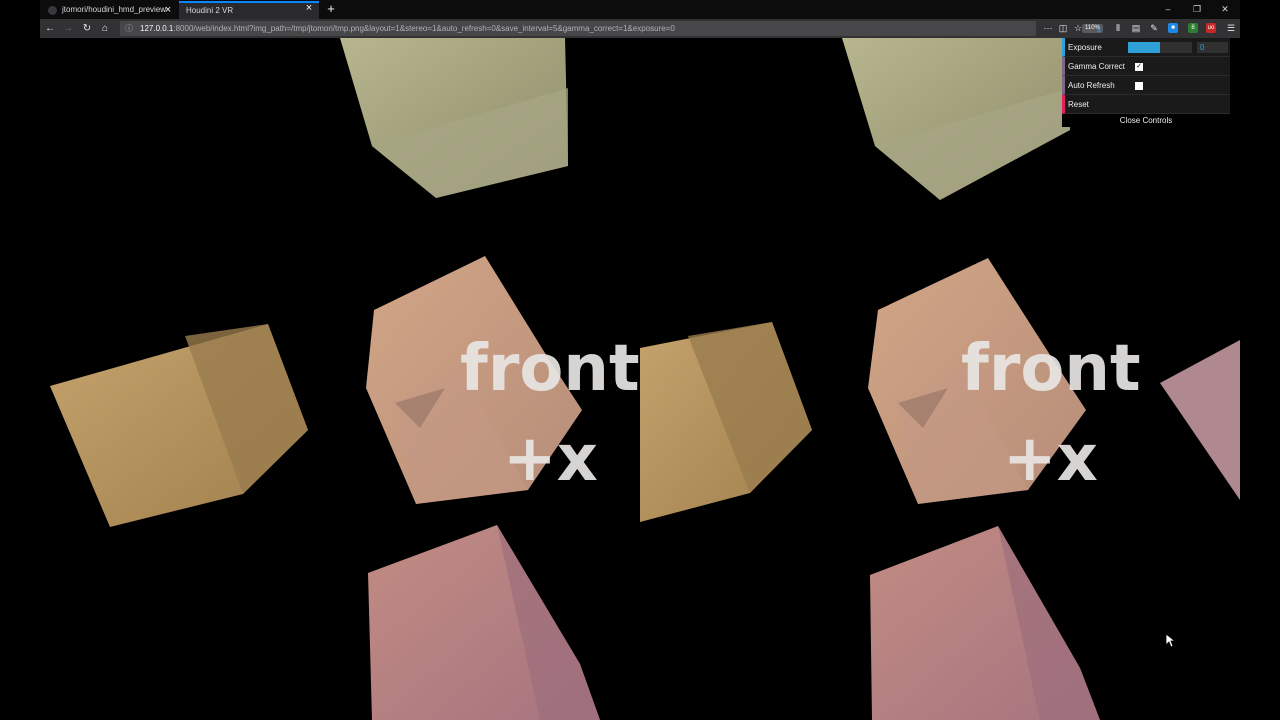  Describe the element at coordinates (68, 28) in the screenshot. I see `forward-button: →` at that location.